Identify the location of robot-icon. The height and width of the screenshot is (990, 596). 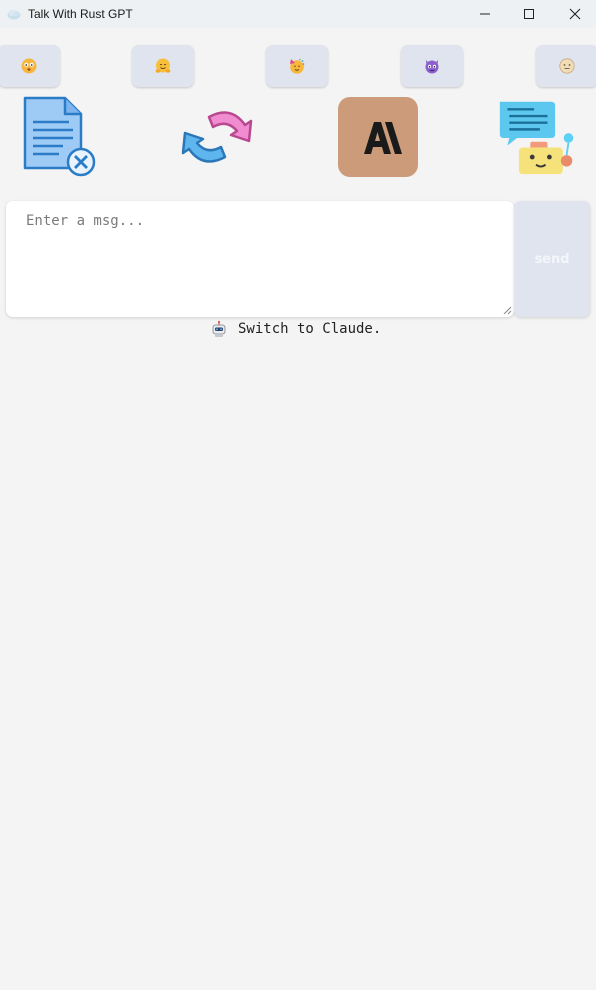
(219, 328).